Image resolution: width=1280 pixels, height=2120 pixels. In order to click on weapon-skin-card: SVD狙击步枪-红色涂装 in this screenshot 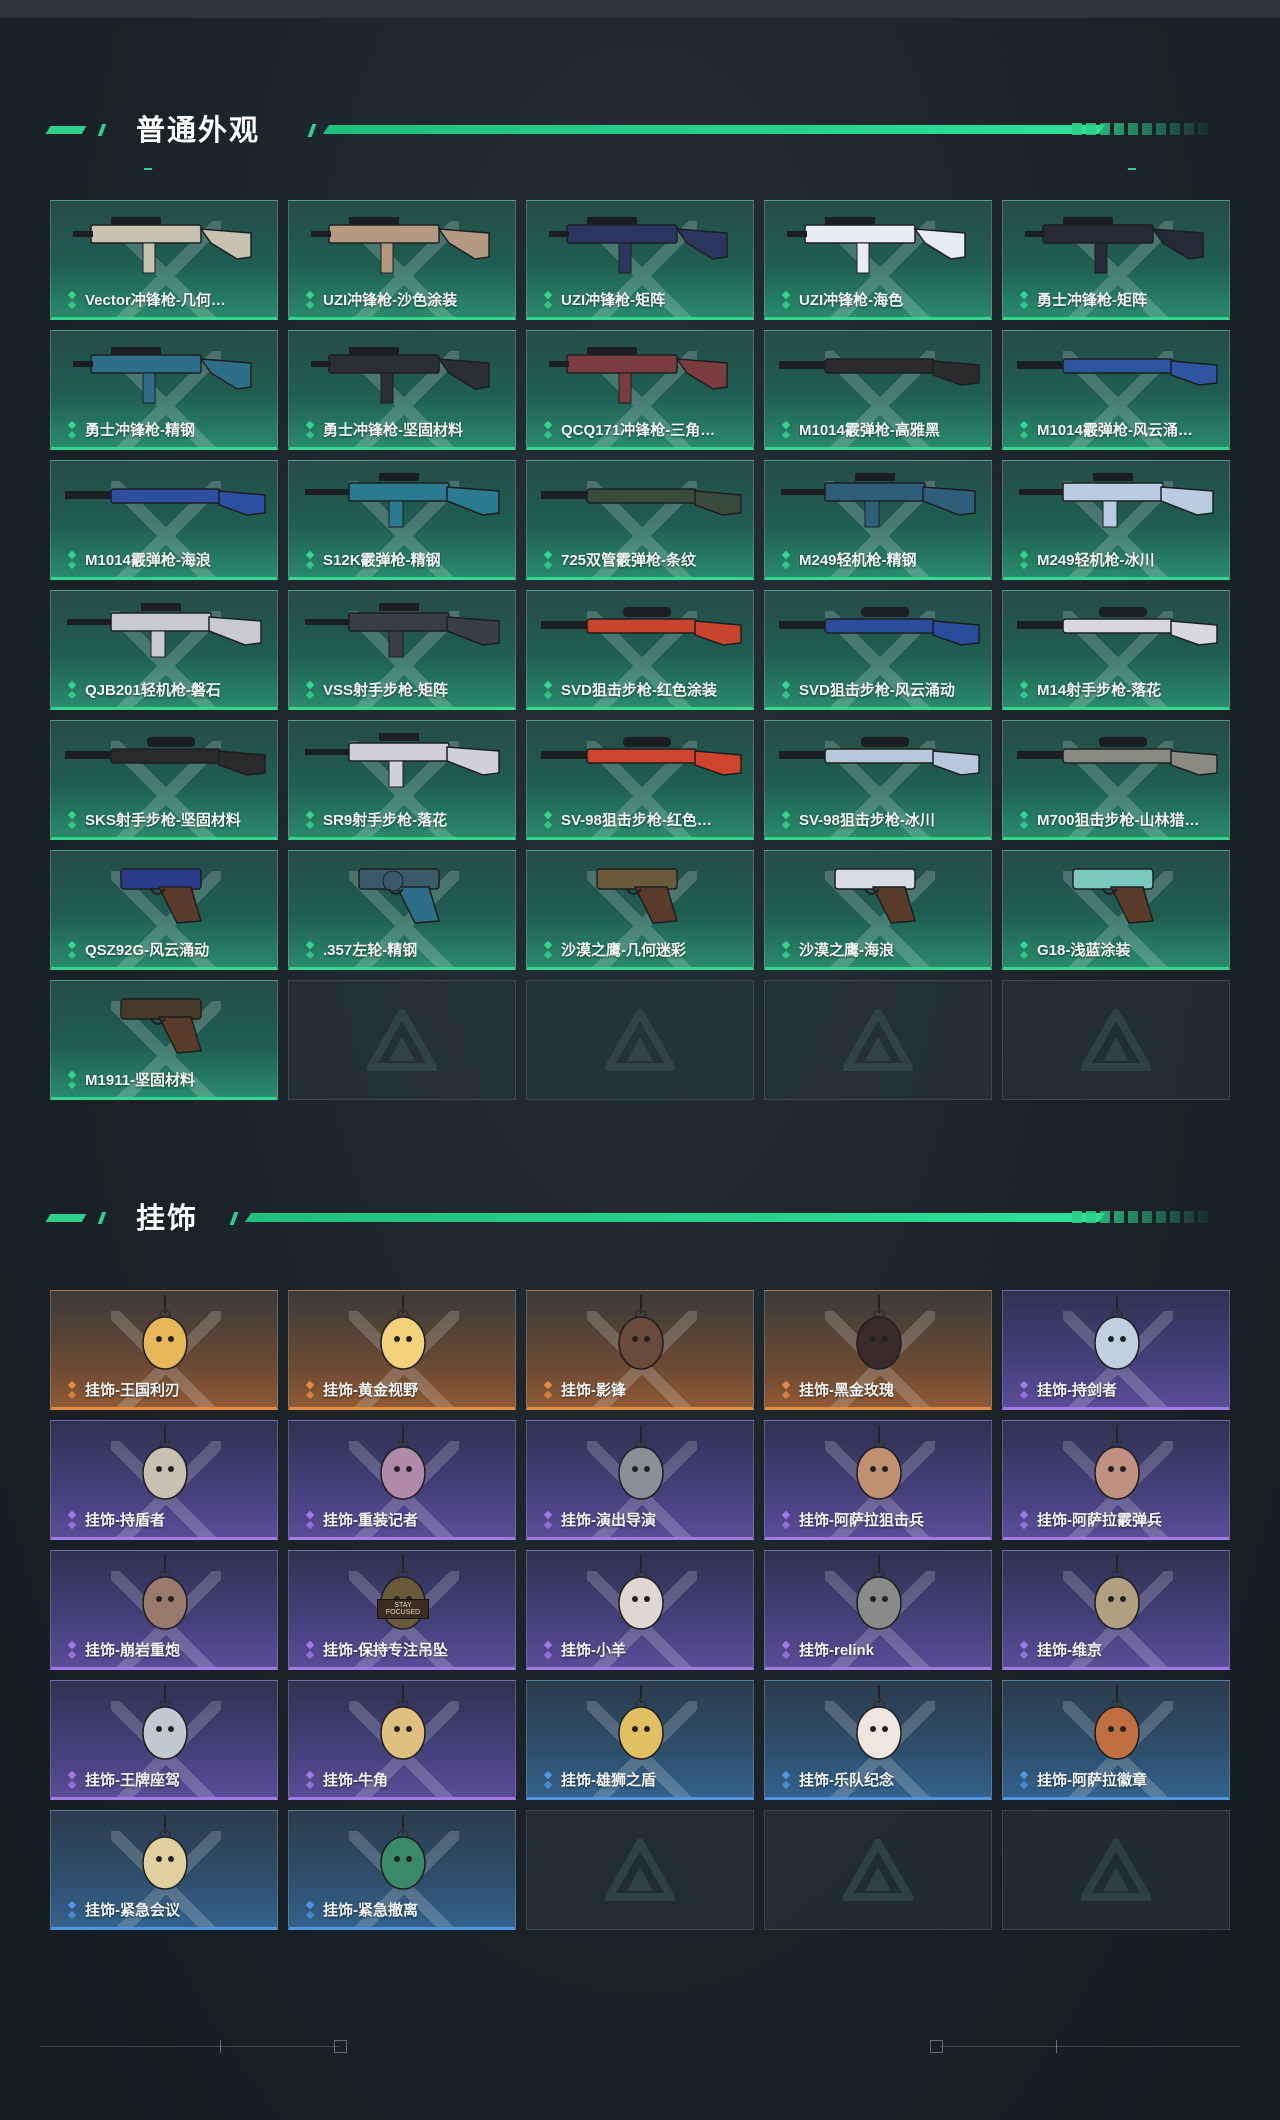, I will do `click(640, 650)`.